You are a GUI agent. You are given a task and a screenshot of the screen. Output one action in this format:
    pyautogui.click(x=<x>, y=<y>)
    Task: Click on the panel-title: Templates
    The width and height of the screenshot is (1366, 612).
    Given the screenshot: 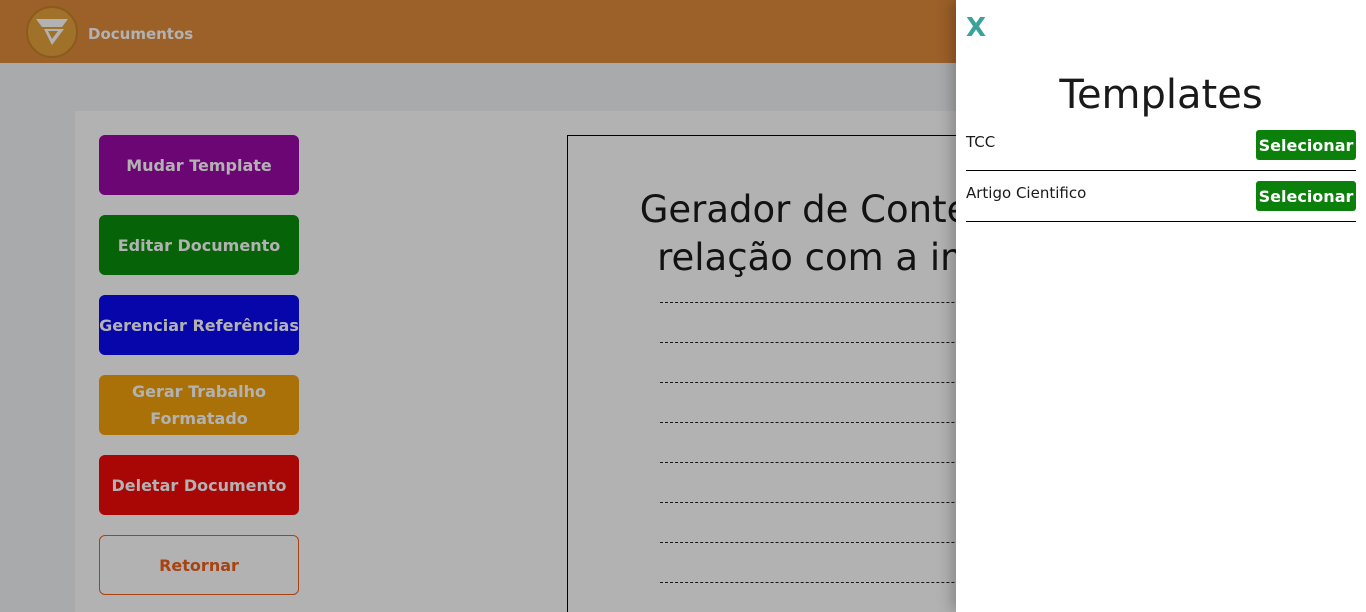 What is the action you would take?
    pyautogui.click(x=1161, y=95)
    